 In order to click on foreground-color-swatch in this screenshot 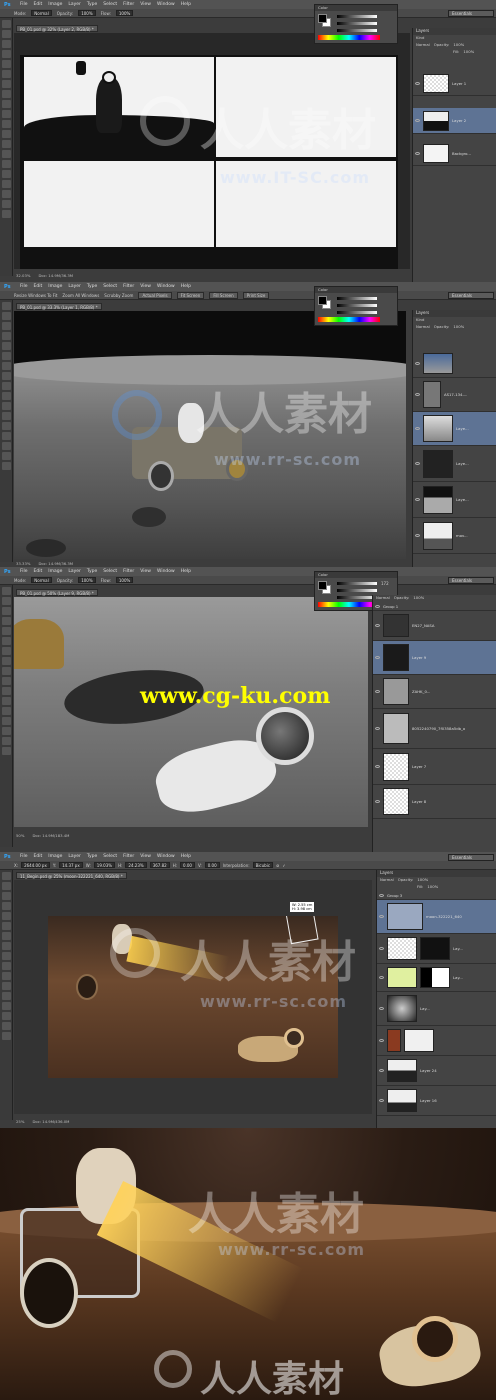, I will do `click(322, 18)`.